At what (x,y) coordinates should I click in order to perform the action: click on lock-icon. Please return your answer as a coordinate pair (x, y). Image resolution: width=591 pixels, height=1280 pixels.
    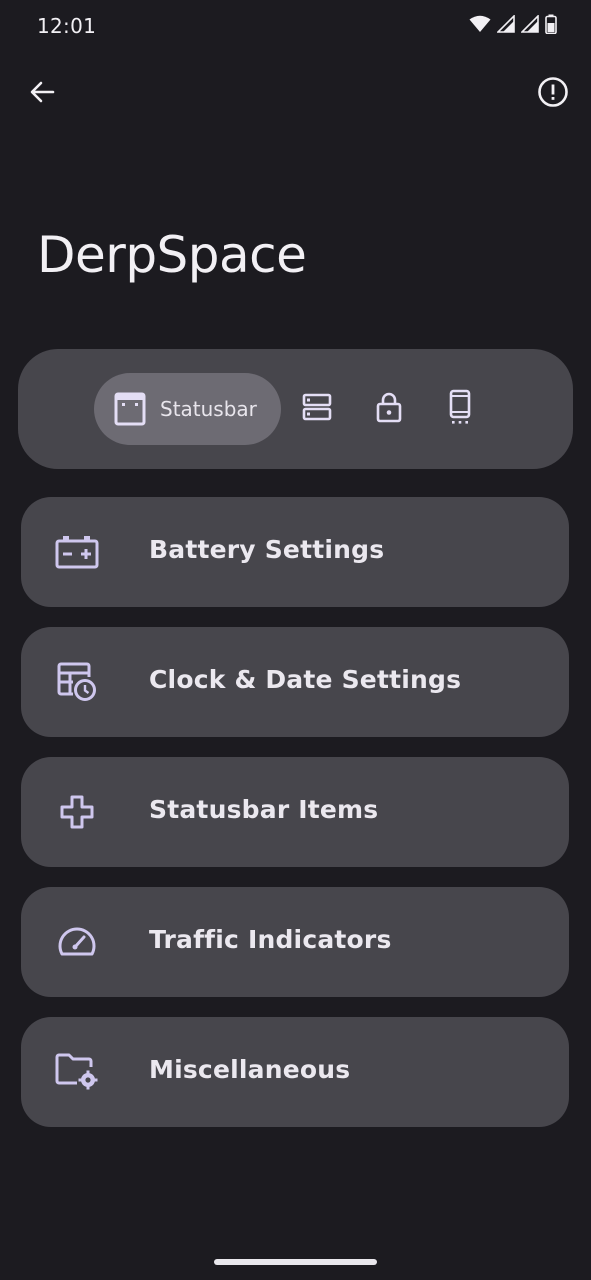
    Looking at the image, I should click on (389, 409).